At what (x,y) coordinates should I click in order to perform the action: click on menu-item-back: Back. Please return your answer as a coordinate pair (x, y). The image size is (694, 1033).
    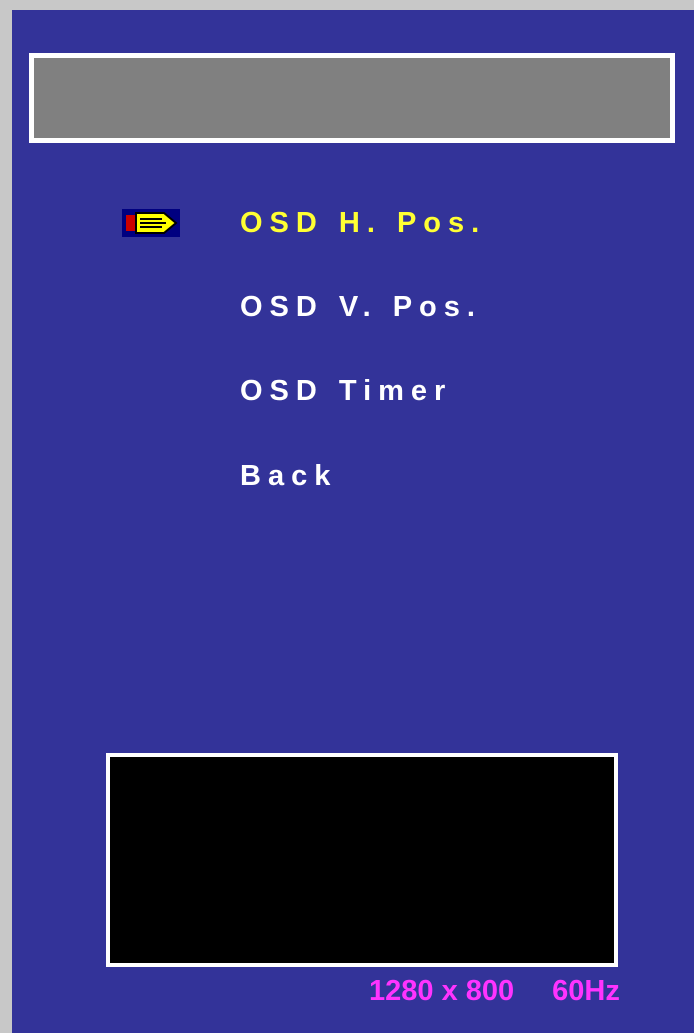
    Looking at the image, I should click on (288, 476).